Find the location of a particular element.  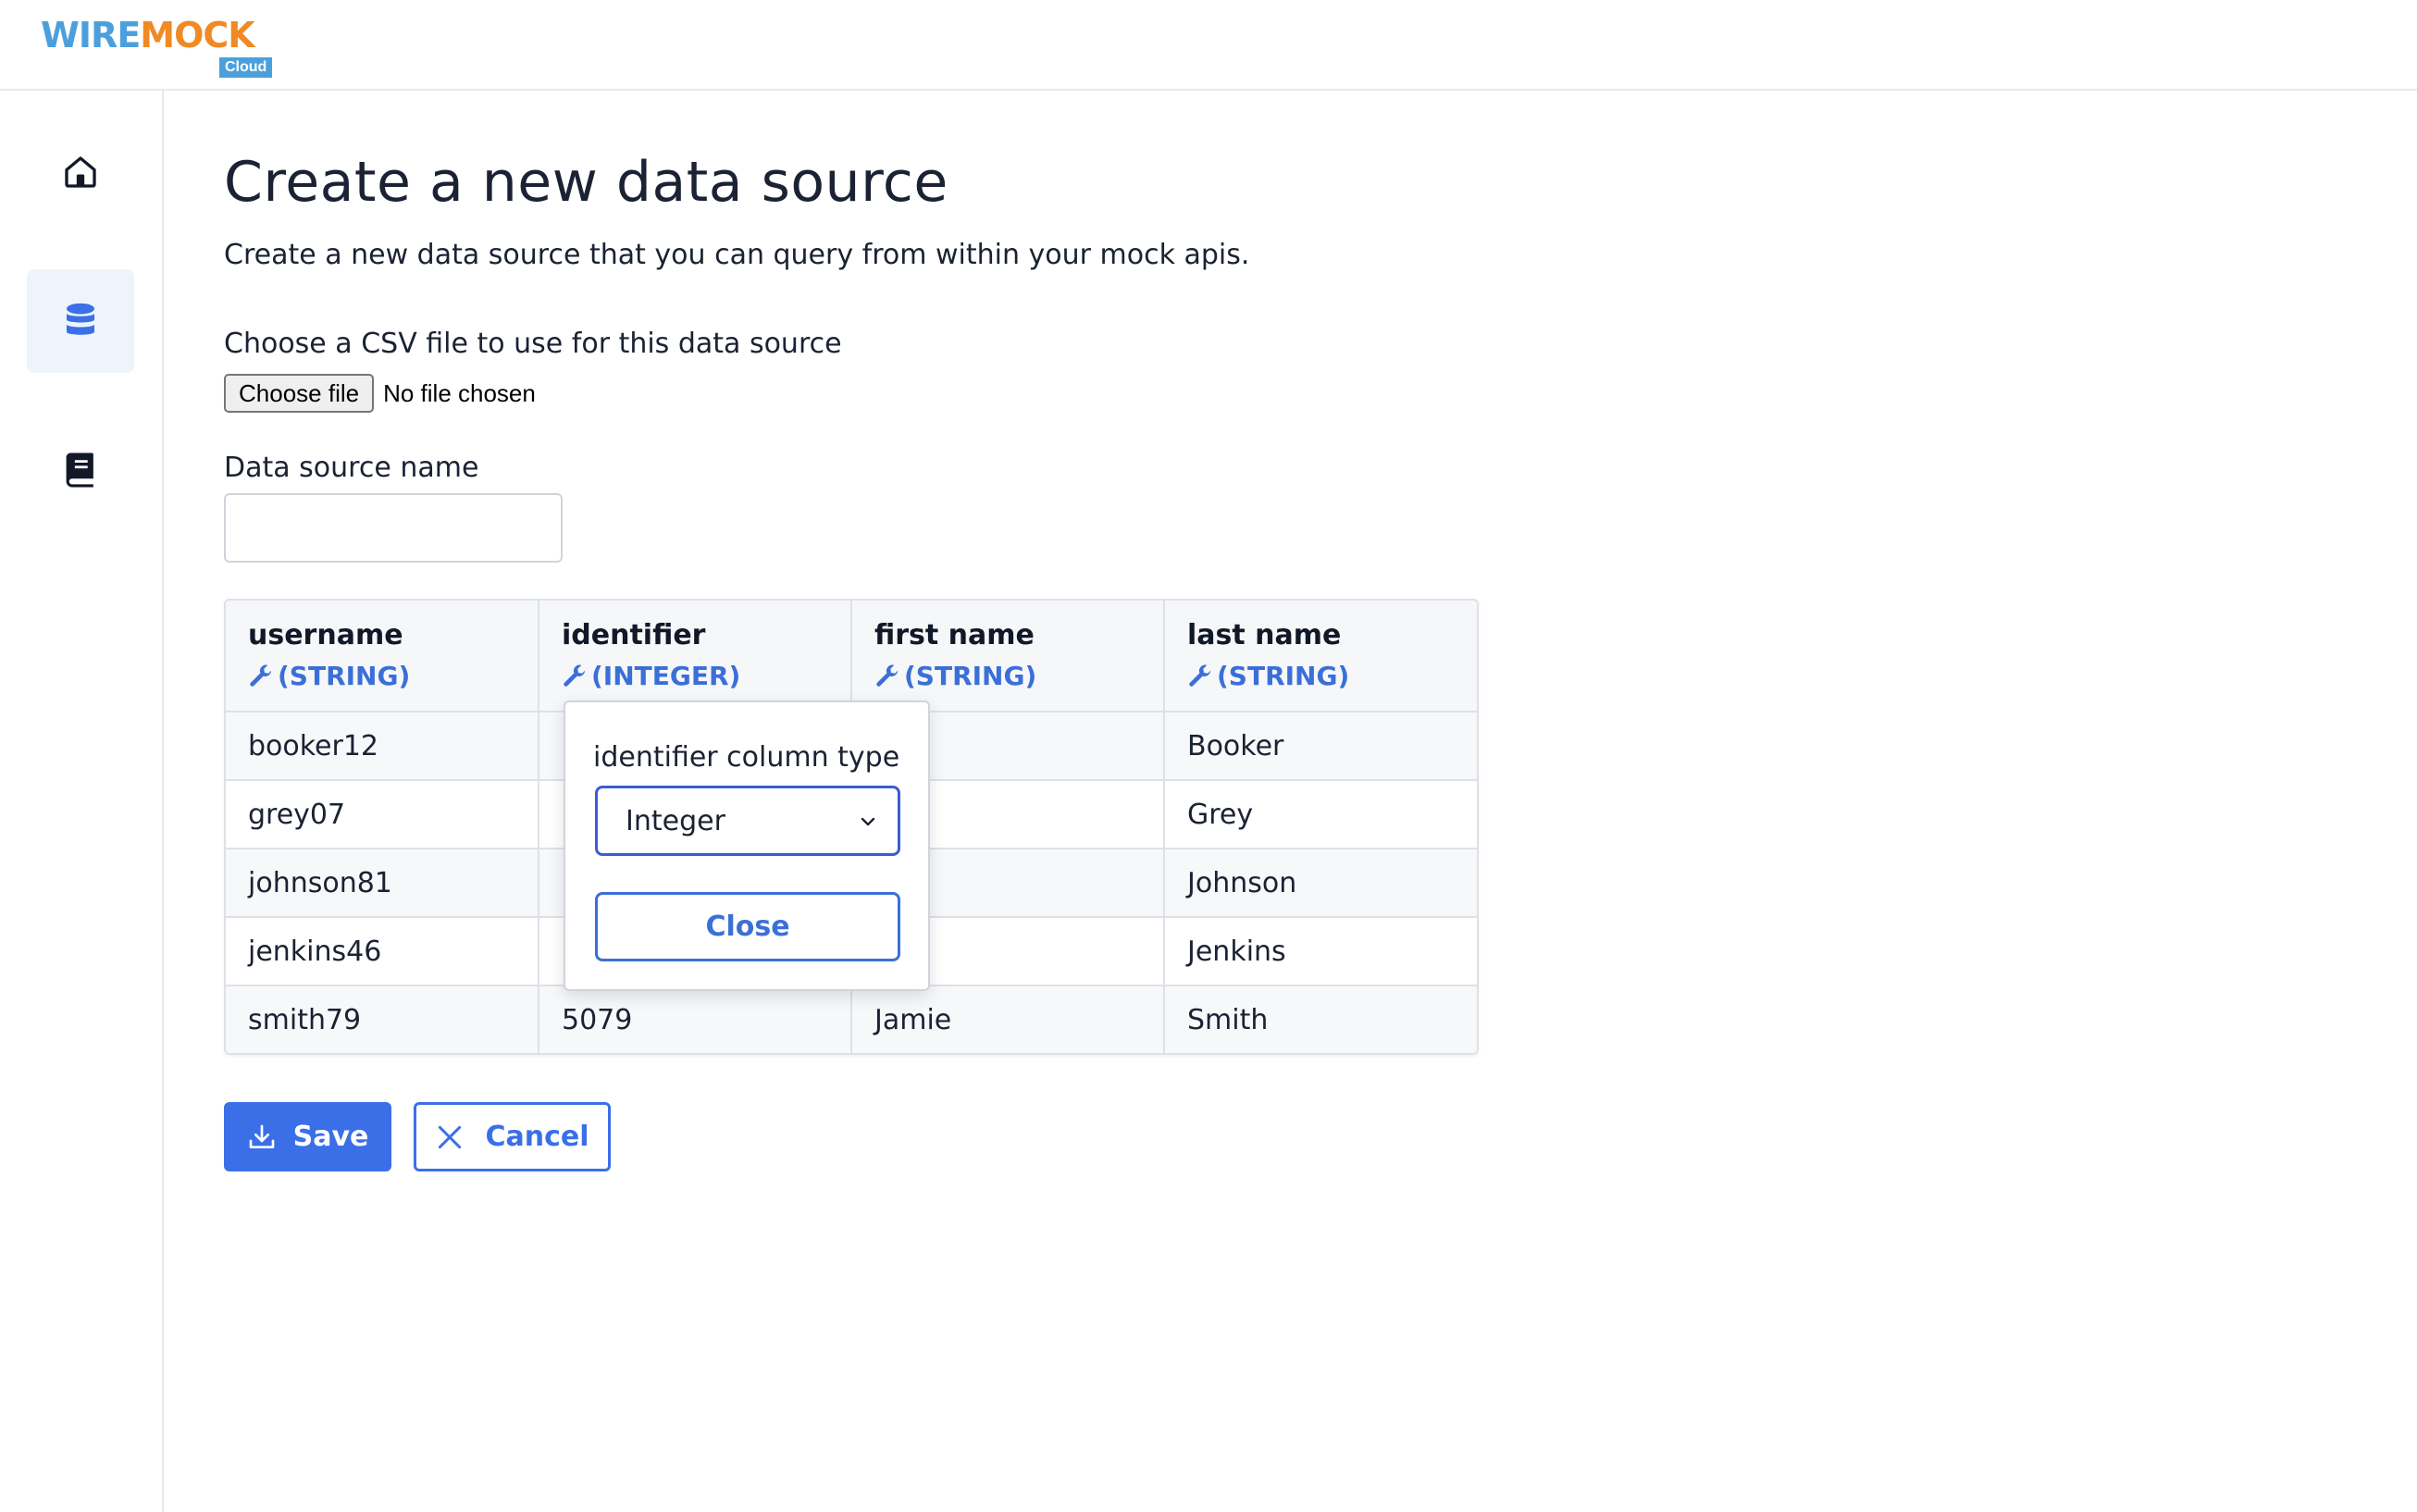

table-cell: johnson81 is located at coordinates (382, 883).